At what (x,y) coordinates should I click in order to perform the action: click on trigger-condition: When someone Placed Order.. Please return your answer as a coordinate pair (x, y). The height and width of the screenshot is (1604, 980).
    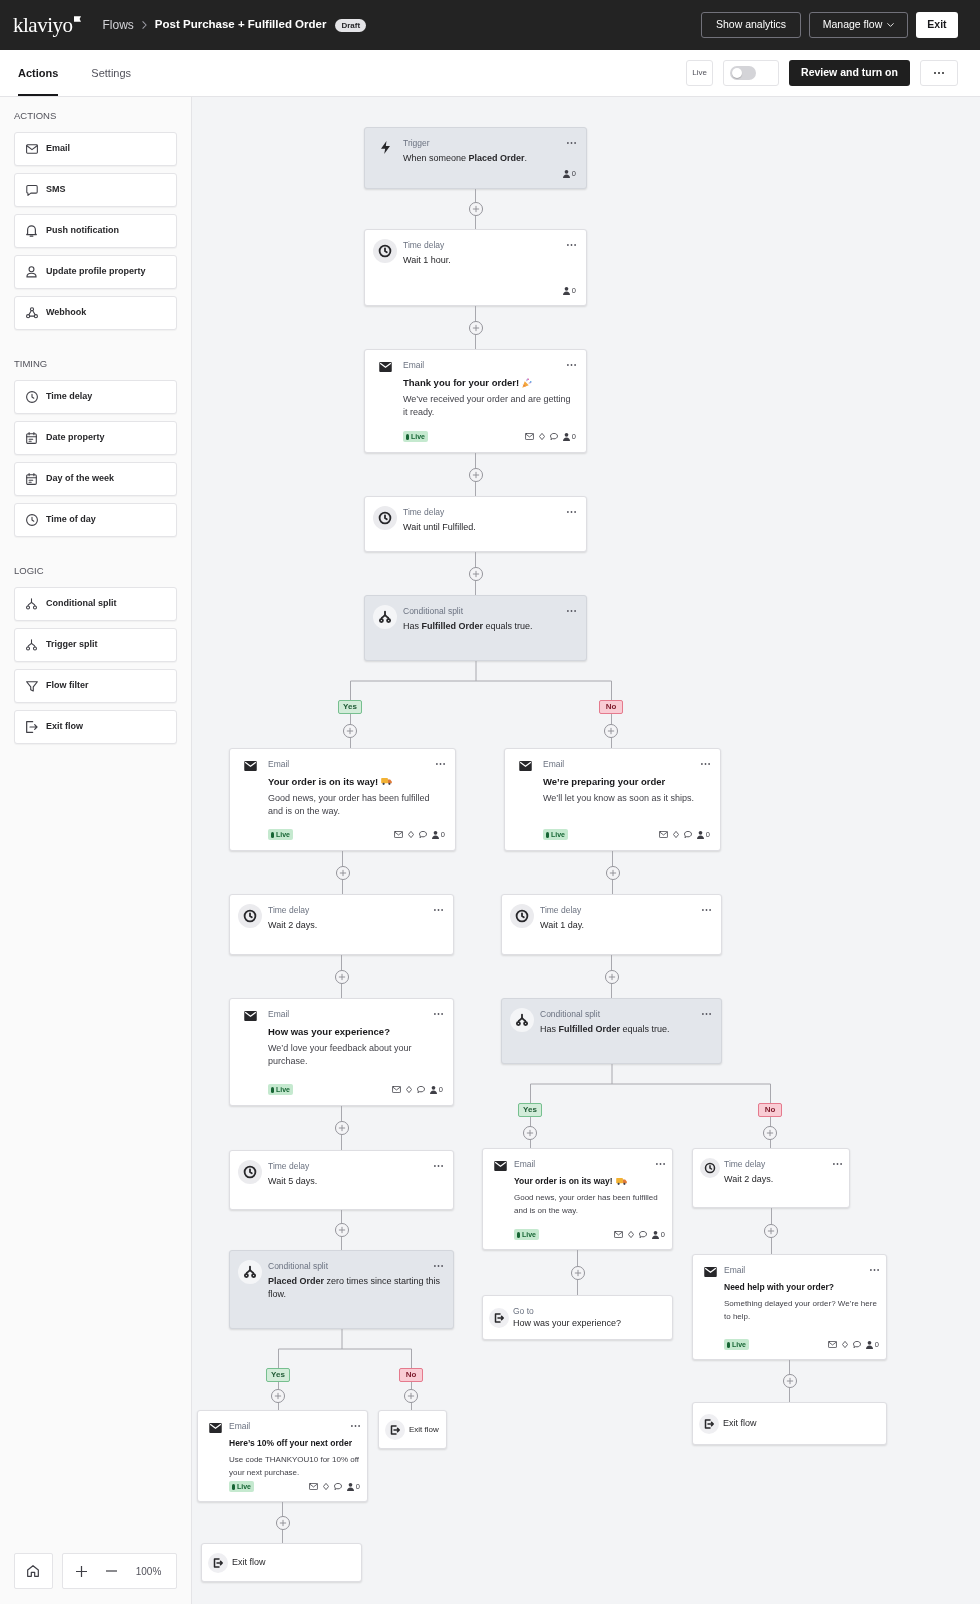
    Looking at the image, I should click on (466, 158).